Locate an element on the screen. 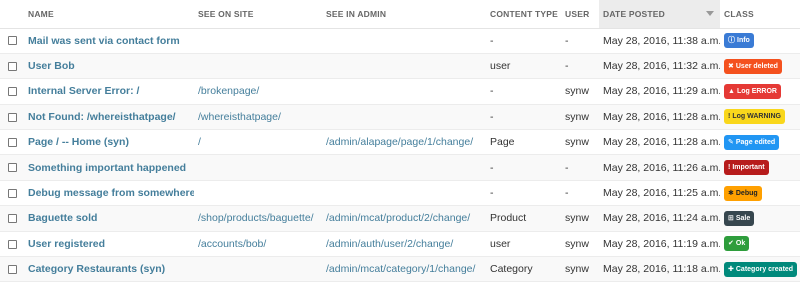 This screenshot has width=800, height=282. badge-label: Info is located at coordinates (743, 41).